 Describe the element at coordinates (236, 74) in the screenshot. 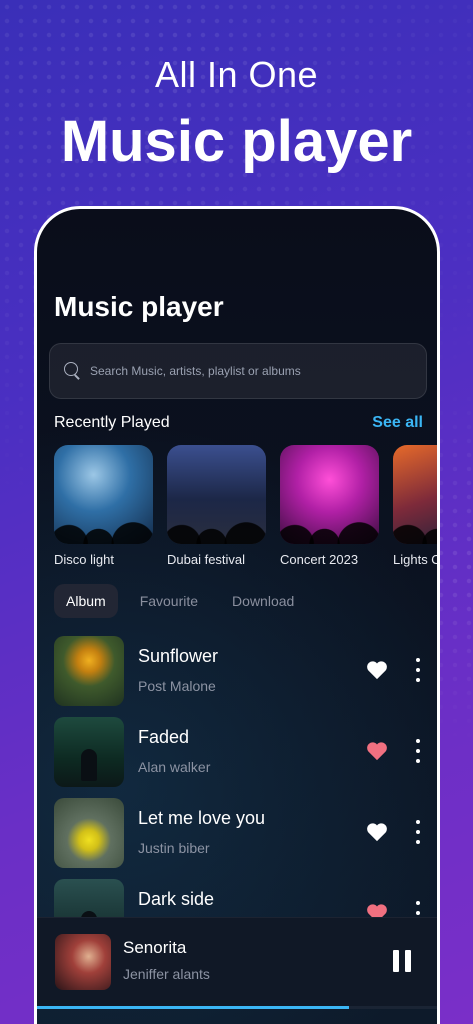

I see `promo-headline-line1: All In One` at that location.